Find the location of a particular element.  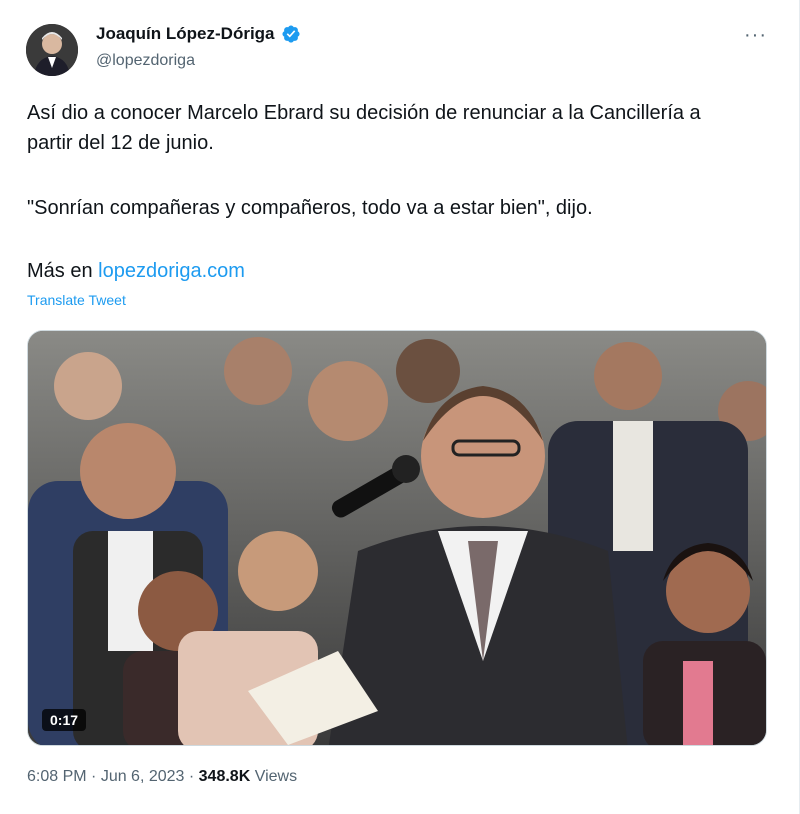

avatar-image is located at coordinates (52, 50).